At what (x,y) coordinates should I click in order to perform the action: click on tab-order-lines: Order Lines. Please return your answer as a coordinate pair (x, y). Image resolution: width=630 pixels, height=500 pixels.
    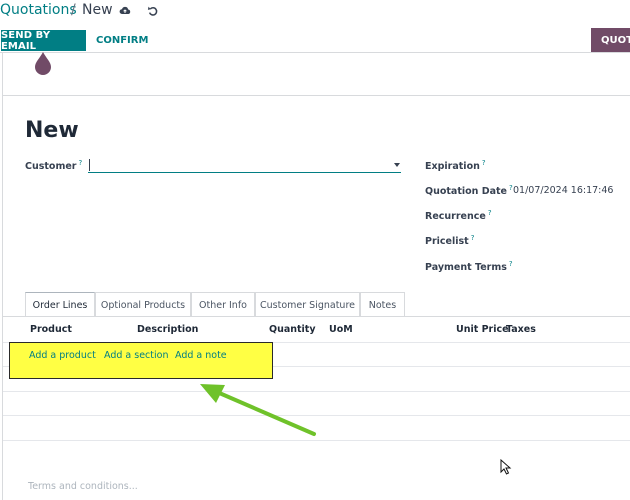
    Looking at the image, I should click on (60, 304).